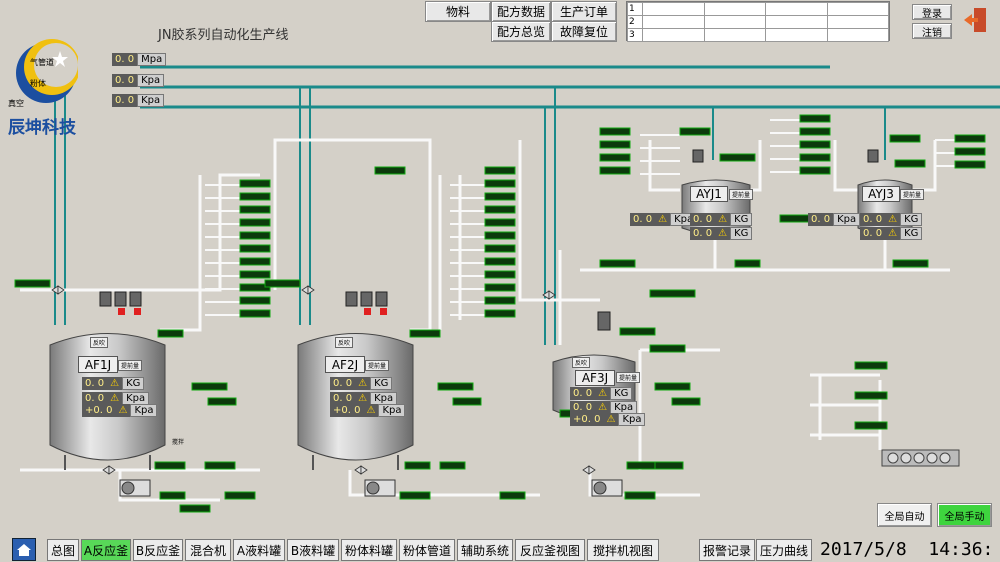 The height and width of the screenshot is (562, 1000). I want to click on af2j-name: AF2J, so click(345, 364).